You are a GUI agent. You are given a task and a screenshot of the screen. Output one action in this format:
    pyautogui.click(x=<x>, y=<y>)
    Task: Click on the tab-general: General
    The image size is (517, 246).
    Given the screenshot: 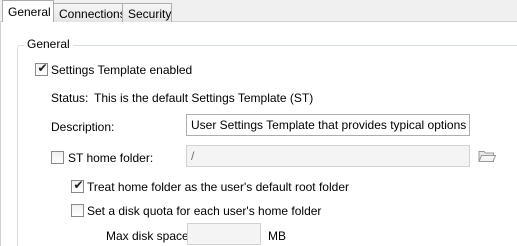 What is the action you would take?
    pyautogui.click(x=28, y=11)
    